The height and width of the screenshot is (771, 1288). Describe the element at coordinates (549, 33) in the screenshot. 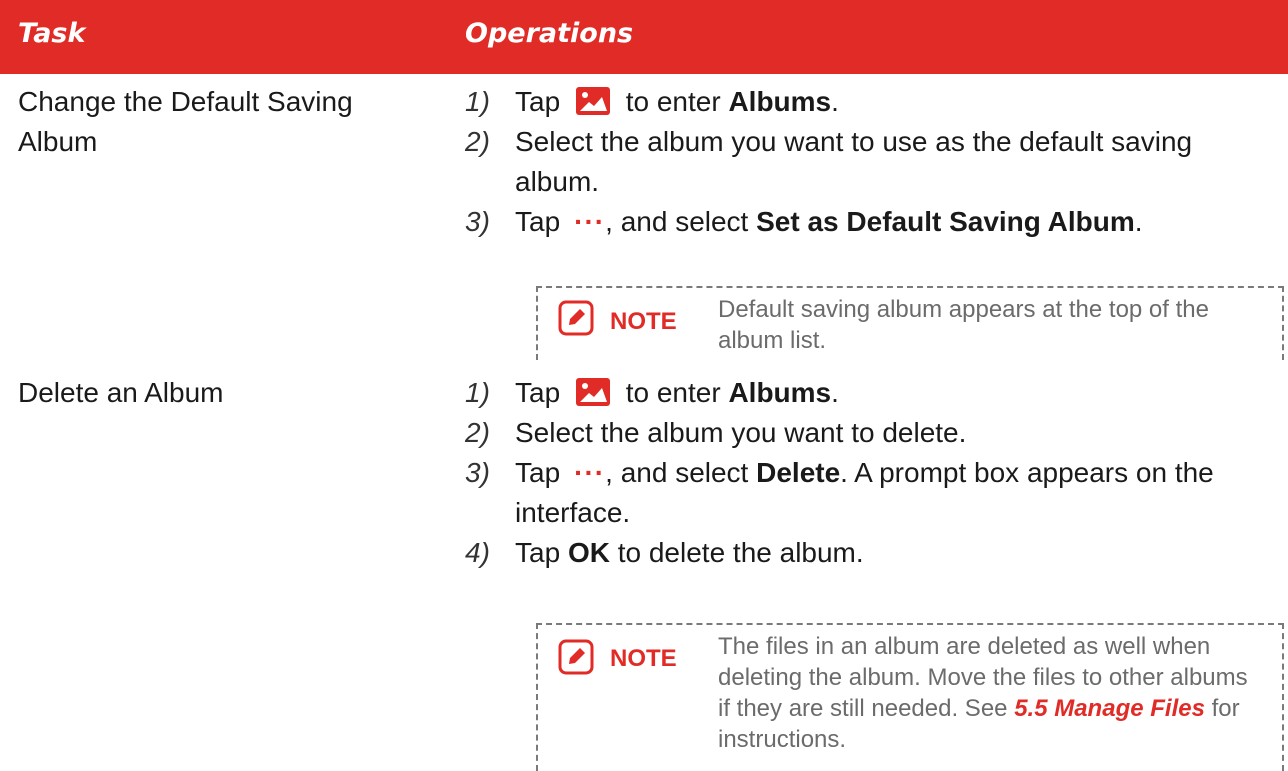

I see `header-operations: Operations` at that location.